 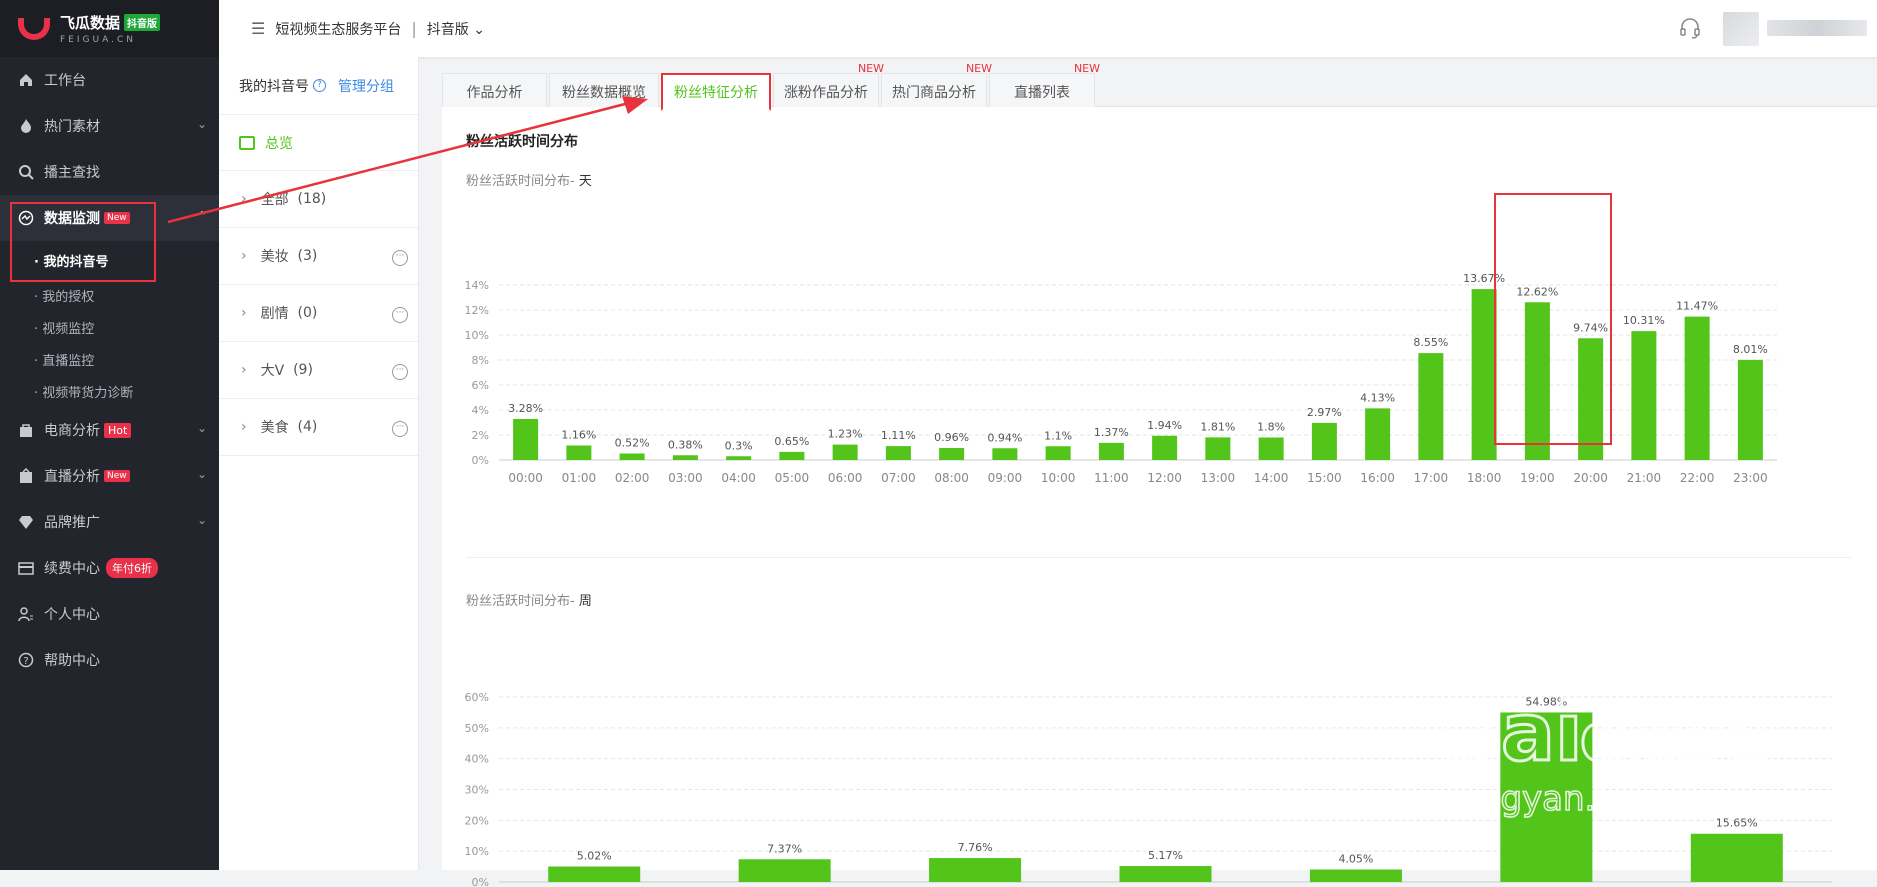 I want to click on sidebar-item-hot-materials: 热门素材 ⌄, so click(x=109, y=126).